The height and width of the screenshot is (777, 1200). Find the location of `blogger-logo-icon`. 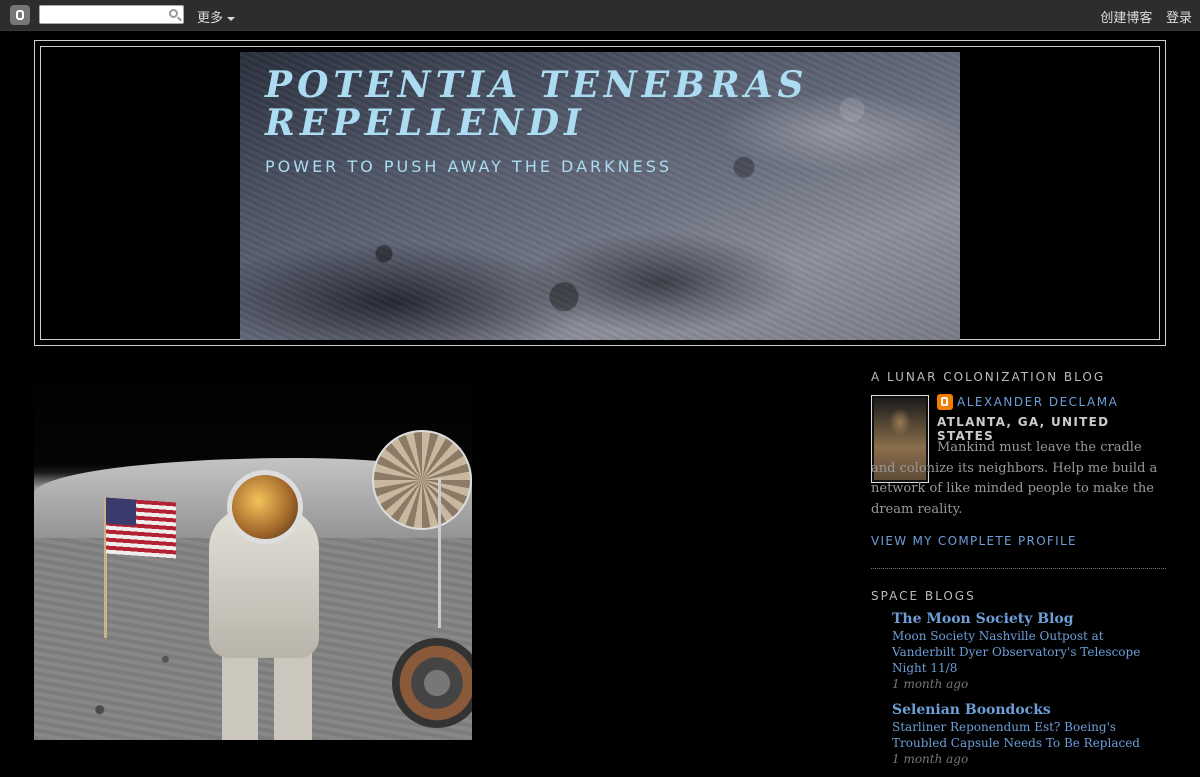

blogger-logo-icon is located at coordinates (20, 15).